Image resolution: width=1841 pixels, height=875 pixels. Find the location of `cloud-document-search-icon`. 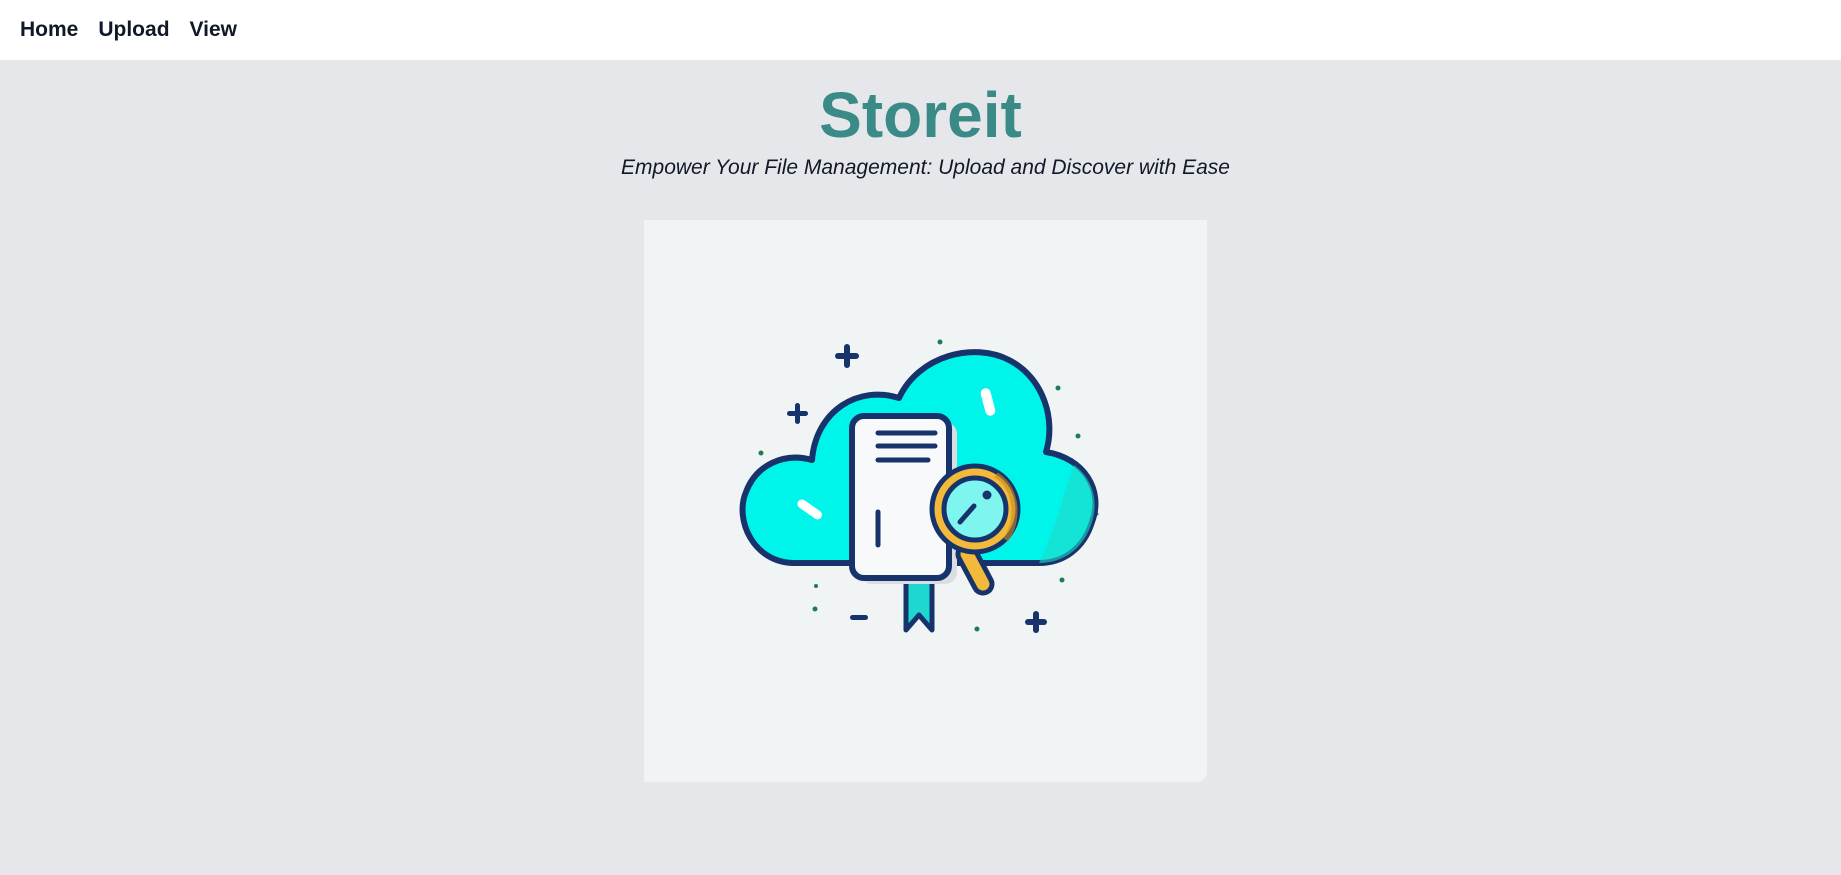

cloud-document-search-icon is located at coordinates (919, 486).